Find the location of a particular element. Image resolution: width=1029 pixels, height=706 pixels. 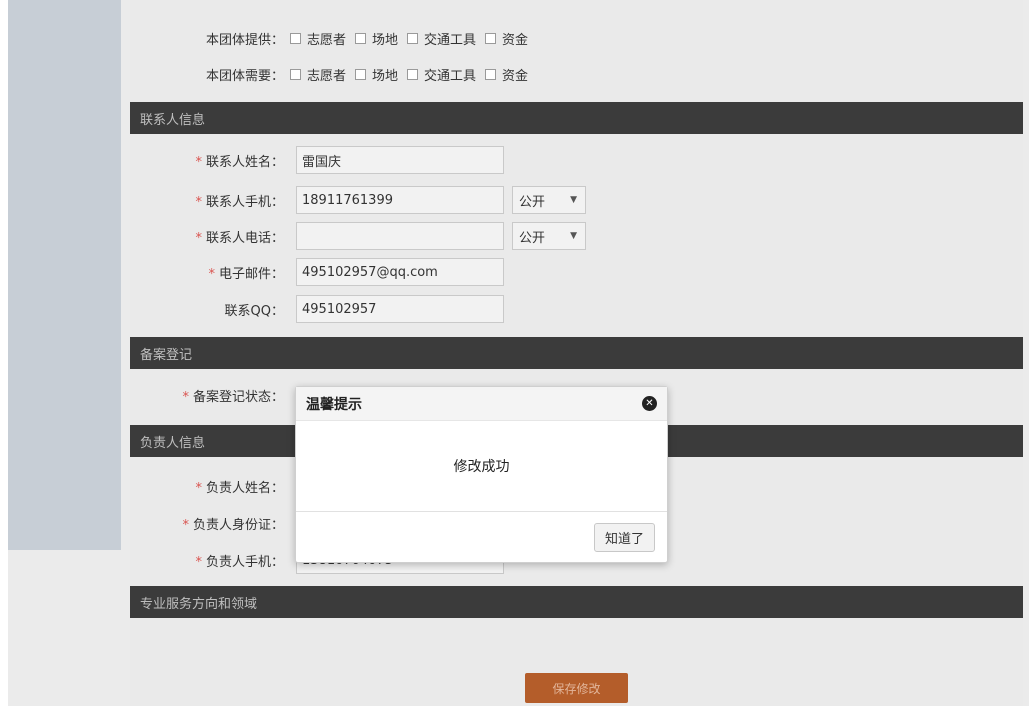

record-status-label: 备案登记状态： is located at coordinates (238, 397).